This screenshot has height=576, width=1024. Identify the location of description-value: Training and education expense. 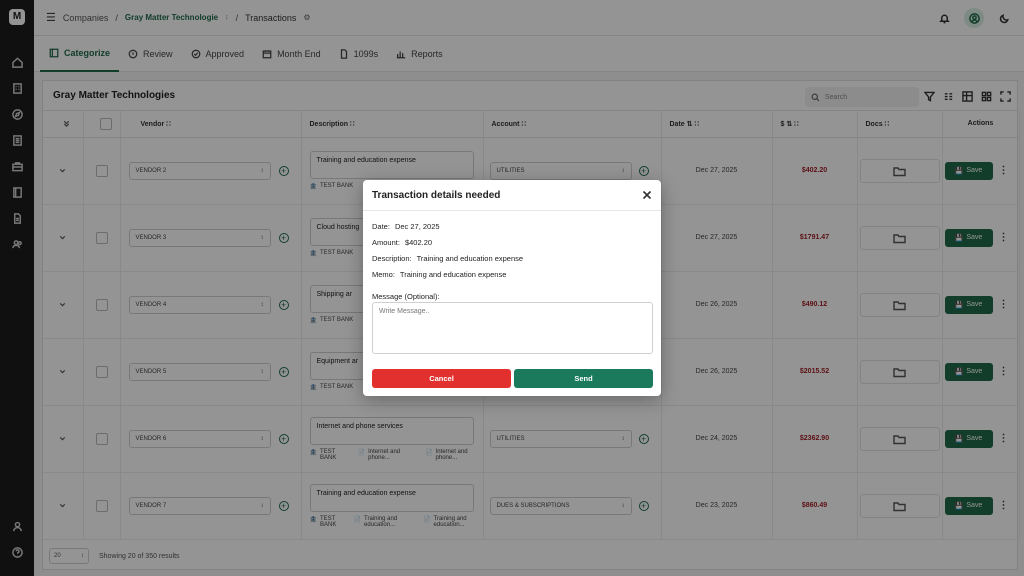
(470, 258).